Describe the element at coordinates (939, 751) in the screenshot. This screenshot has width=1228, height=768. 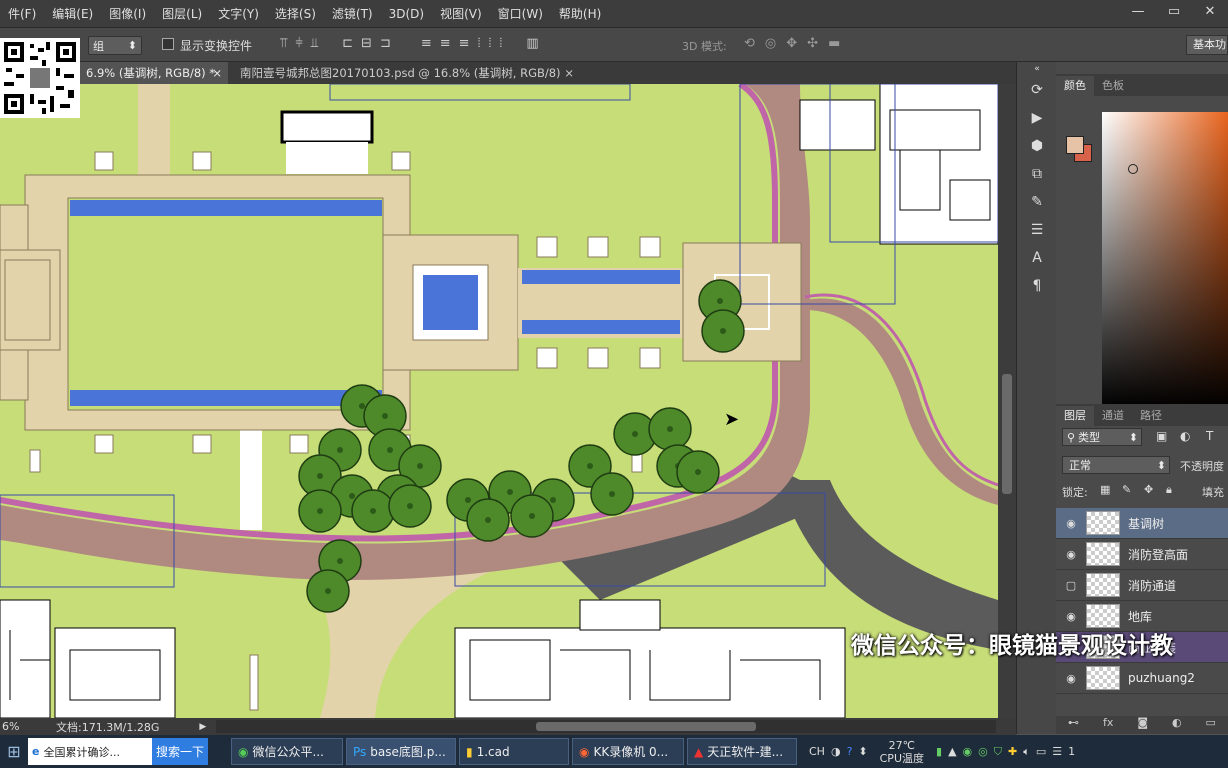
I see `battery-icon: ▮` at that location.